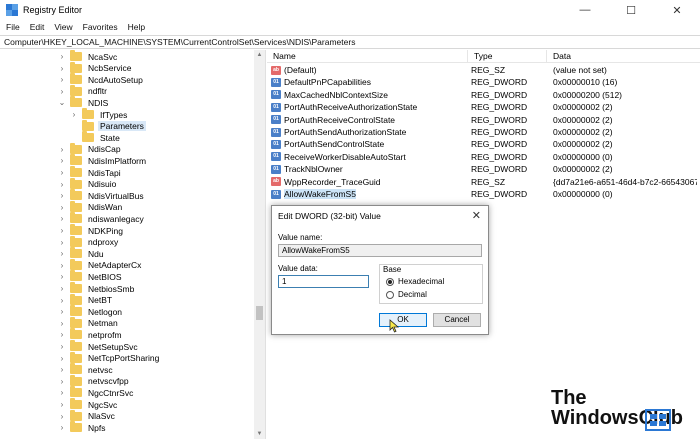 Image resolution: width=700 pixels, height=439 pixels. I want to click on tree-item: Parameters, so click(108, 125).